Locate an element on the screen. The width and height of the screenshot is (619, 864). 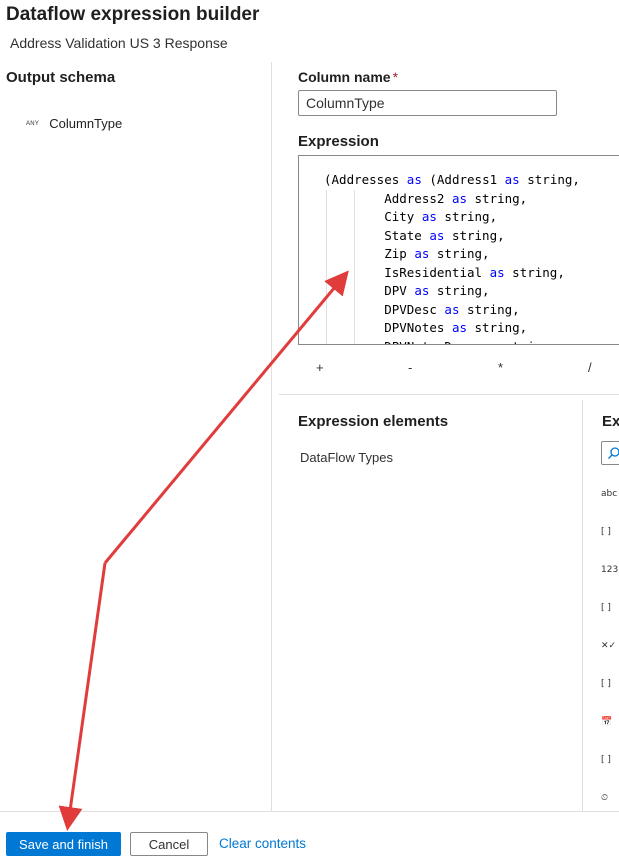
search-icon is located at coordinates (613, 453).